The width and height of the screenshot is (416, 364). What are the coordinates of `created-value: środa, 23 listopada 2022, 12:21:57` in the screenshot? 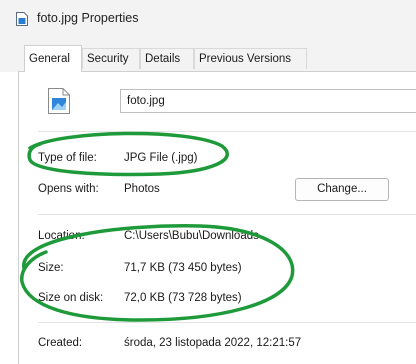 It's located at (213, 343).